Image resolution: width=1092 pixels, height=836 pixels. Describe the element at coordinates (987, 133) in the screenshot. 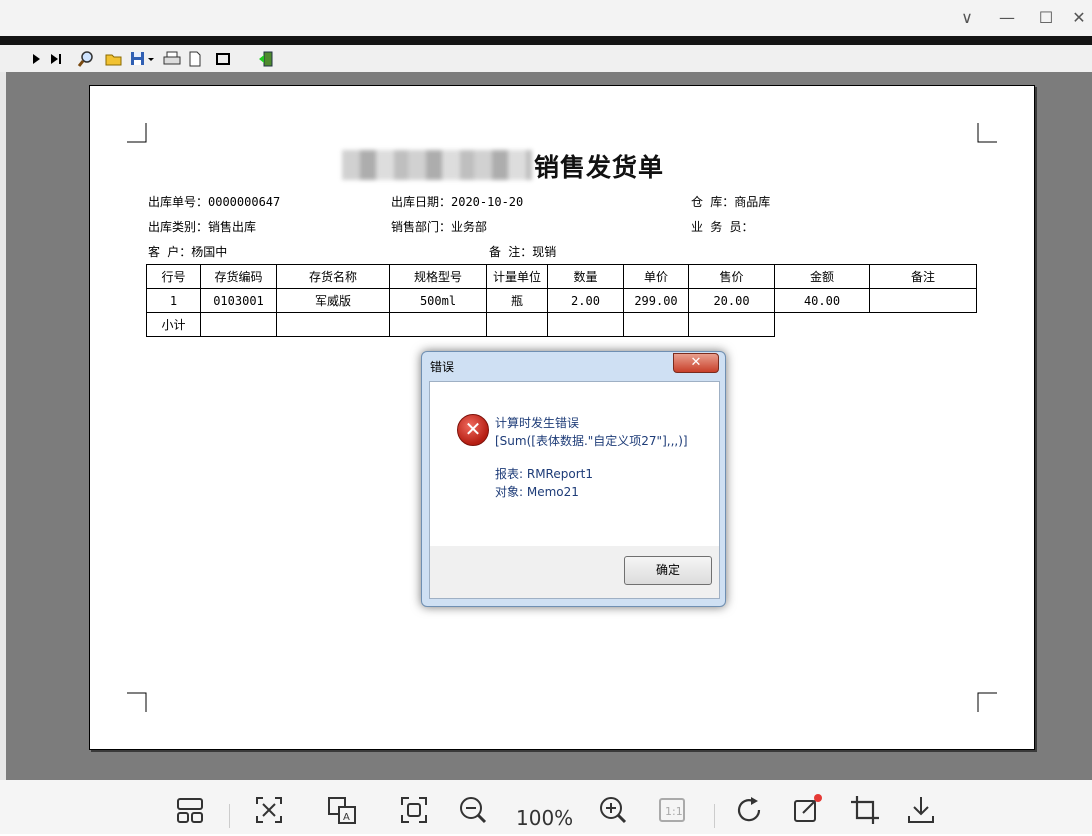

I see `corner-mark-top-right` at that location.